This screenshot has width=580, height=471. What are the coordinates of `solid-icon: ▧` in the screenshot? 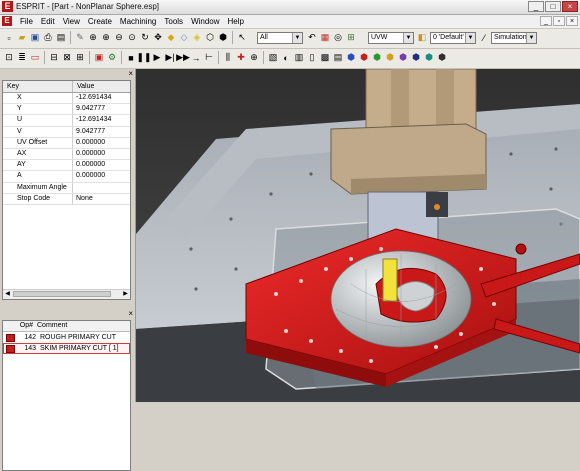 It's located at (273, 57).